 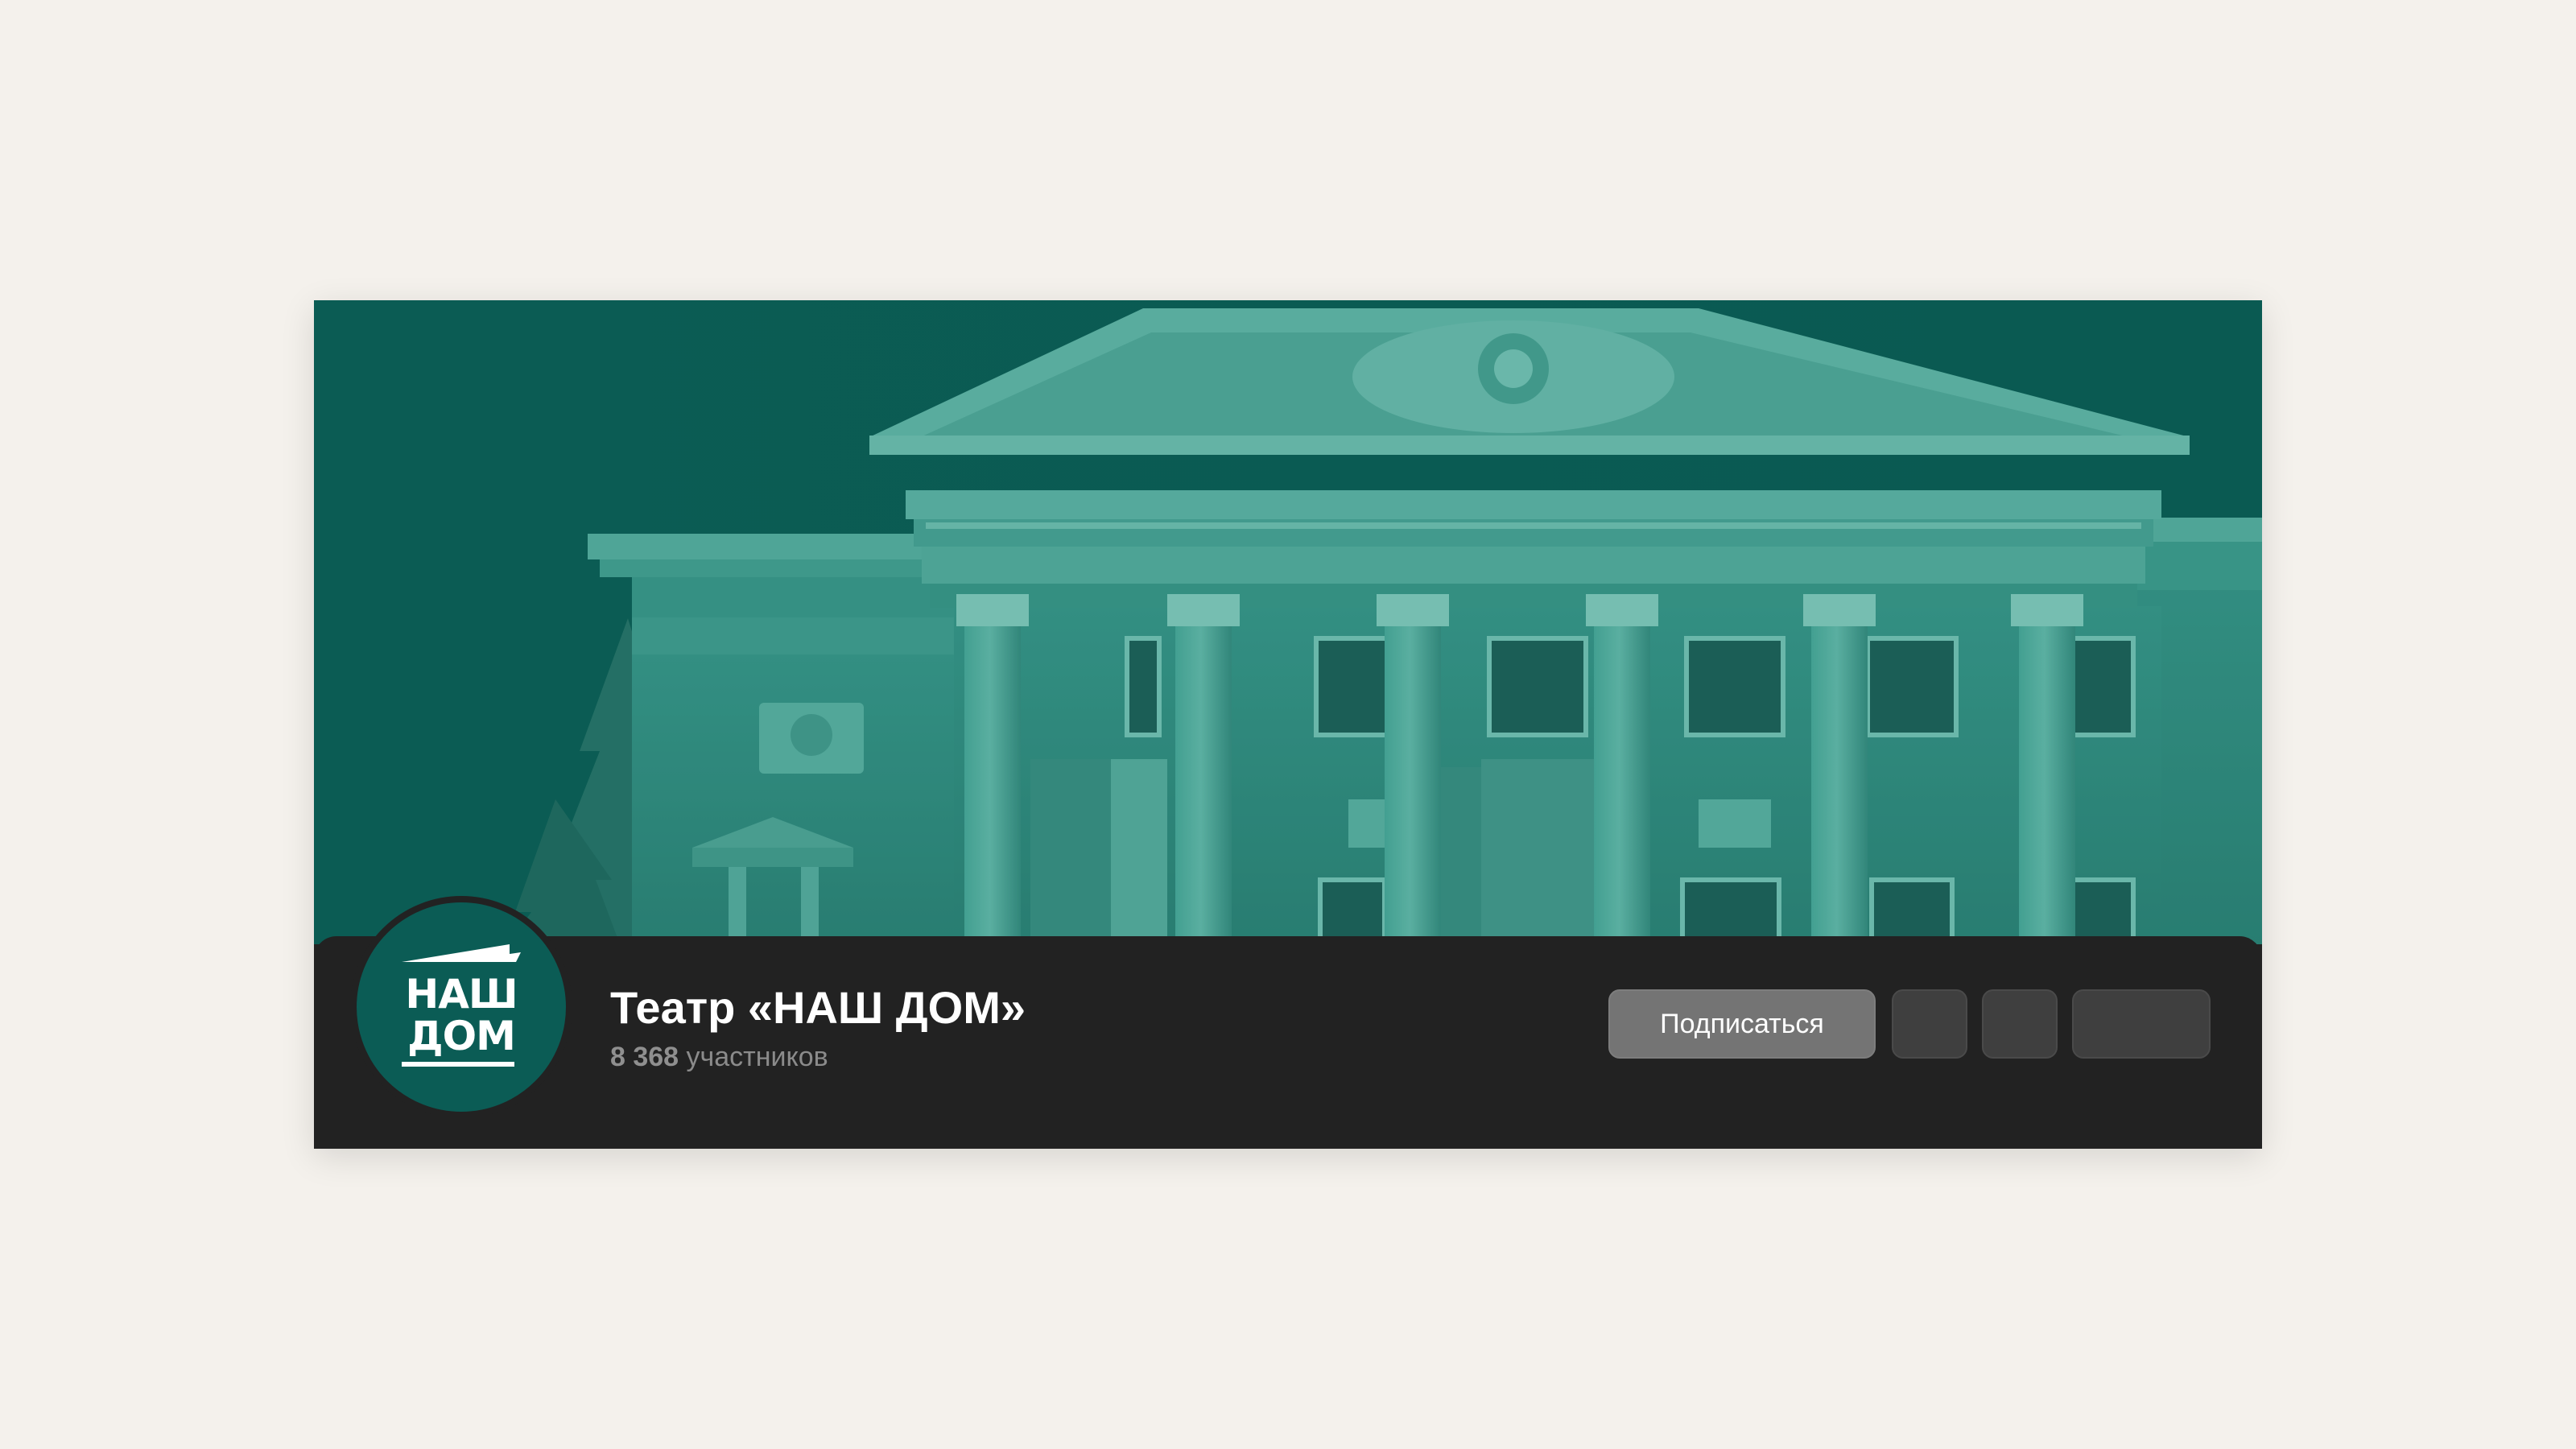 I want to click on community-avatar: НАШ ДОМ, so click(x=461, y=1007).